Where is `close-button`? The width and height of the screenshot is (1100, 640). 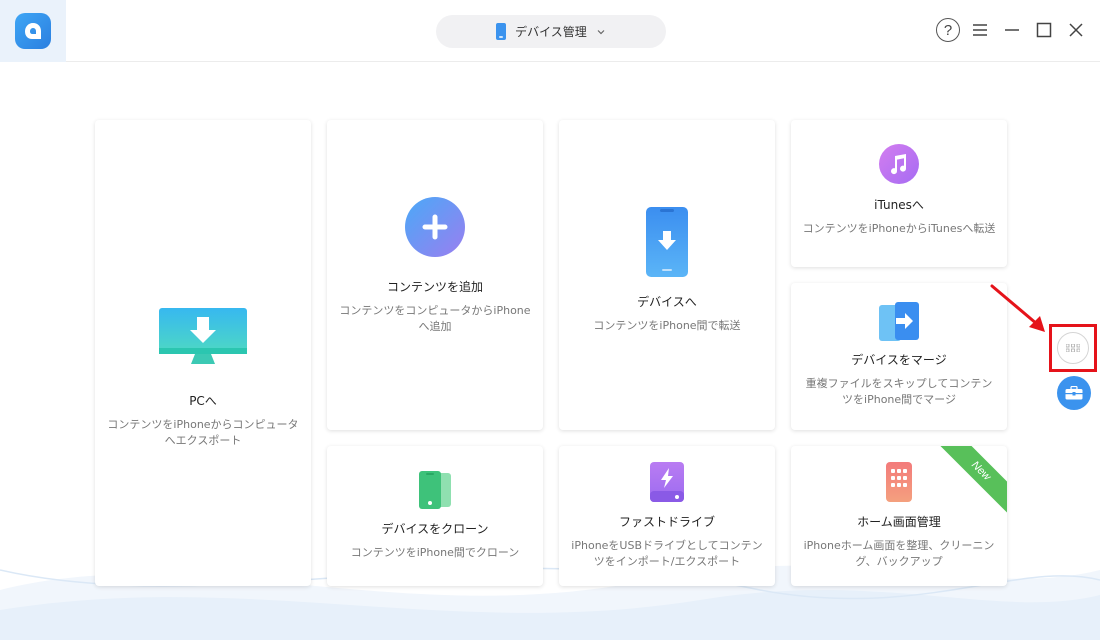
close-button is located at coordinates (1076, 30).